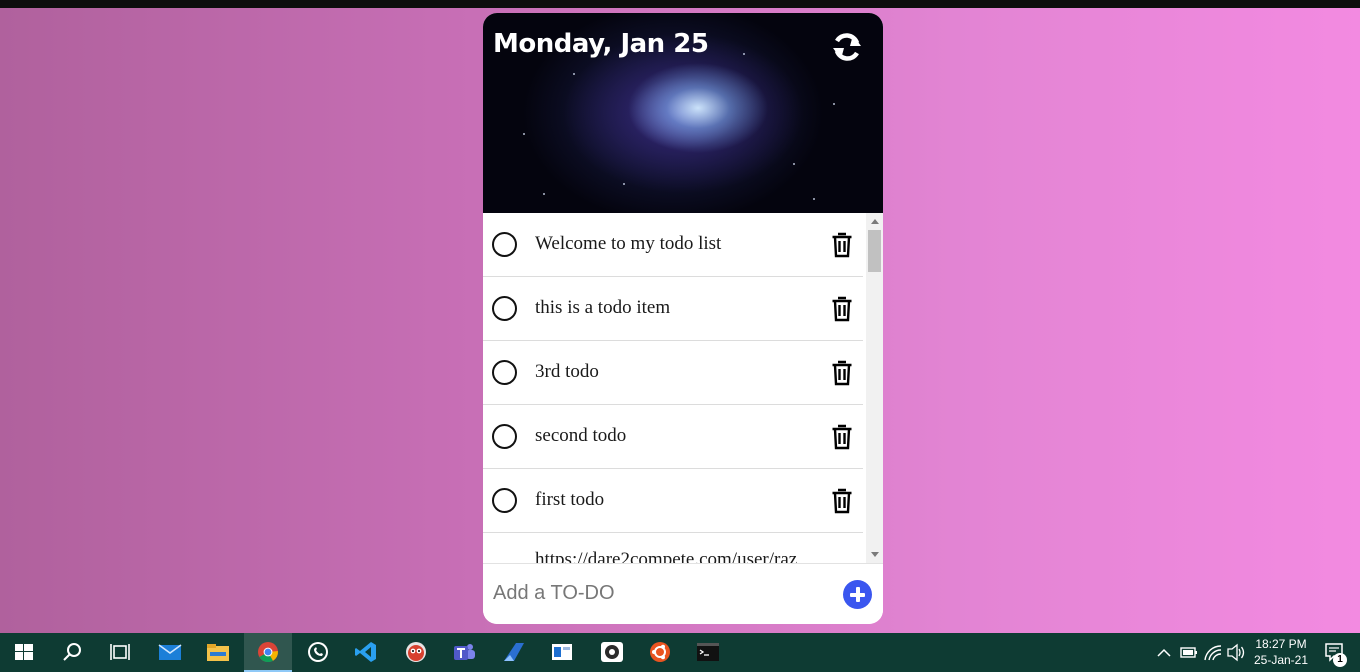 The width and height of the screenshot is (1360, 672). Describe the element at coordinates (120, 652) in the screenshot. I see `task-view-icon` at that location.